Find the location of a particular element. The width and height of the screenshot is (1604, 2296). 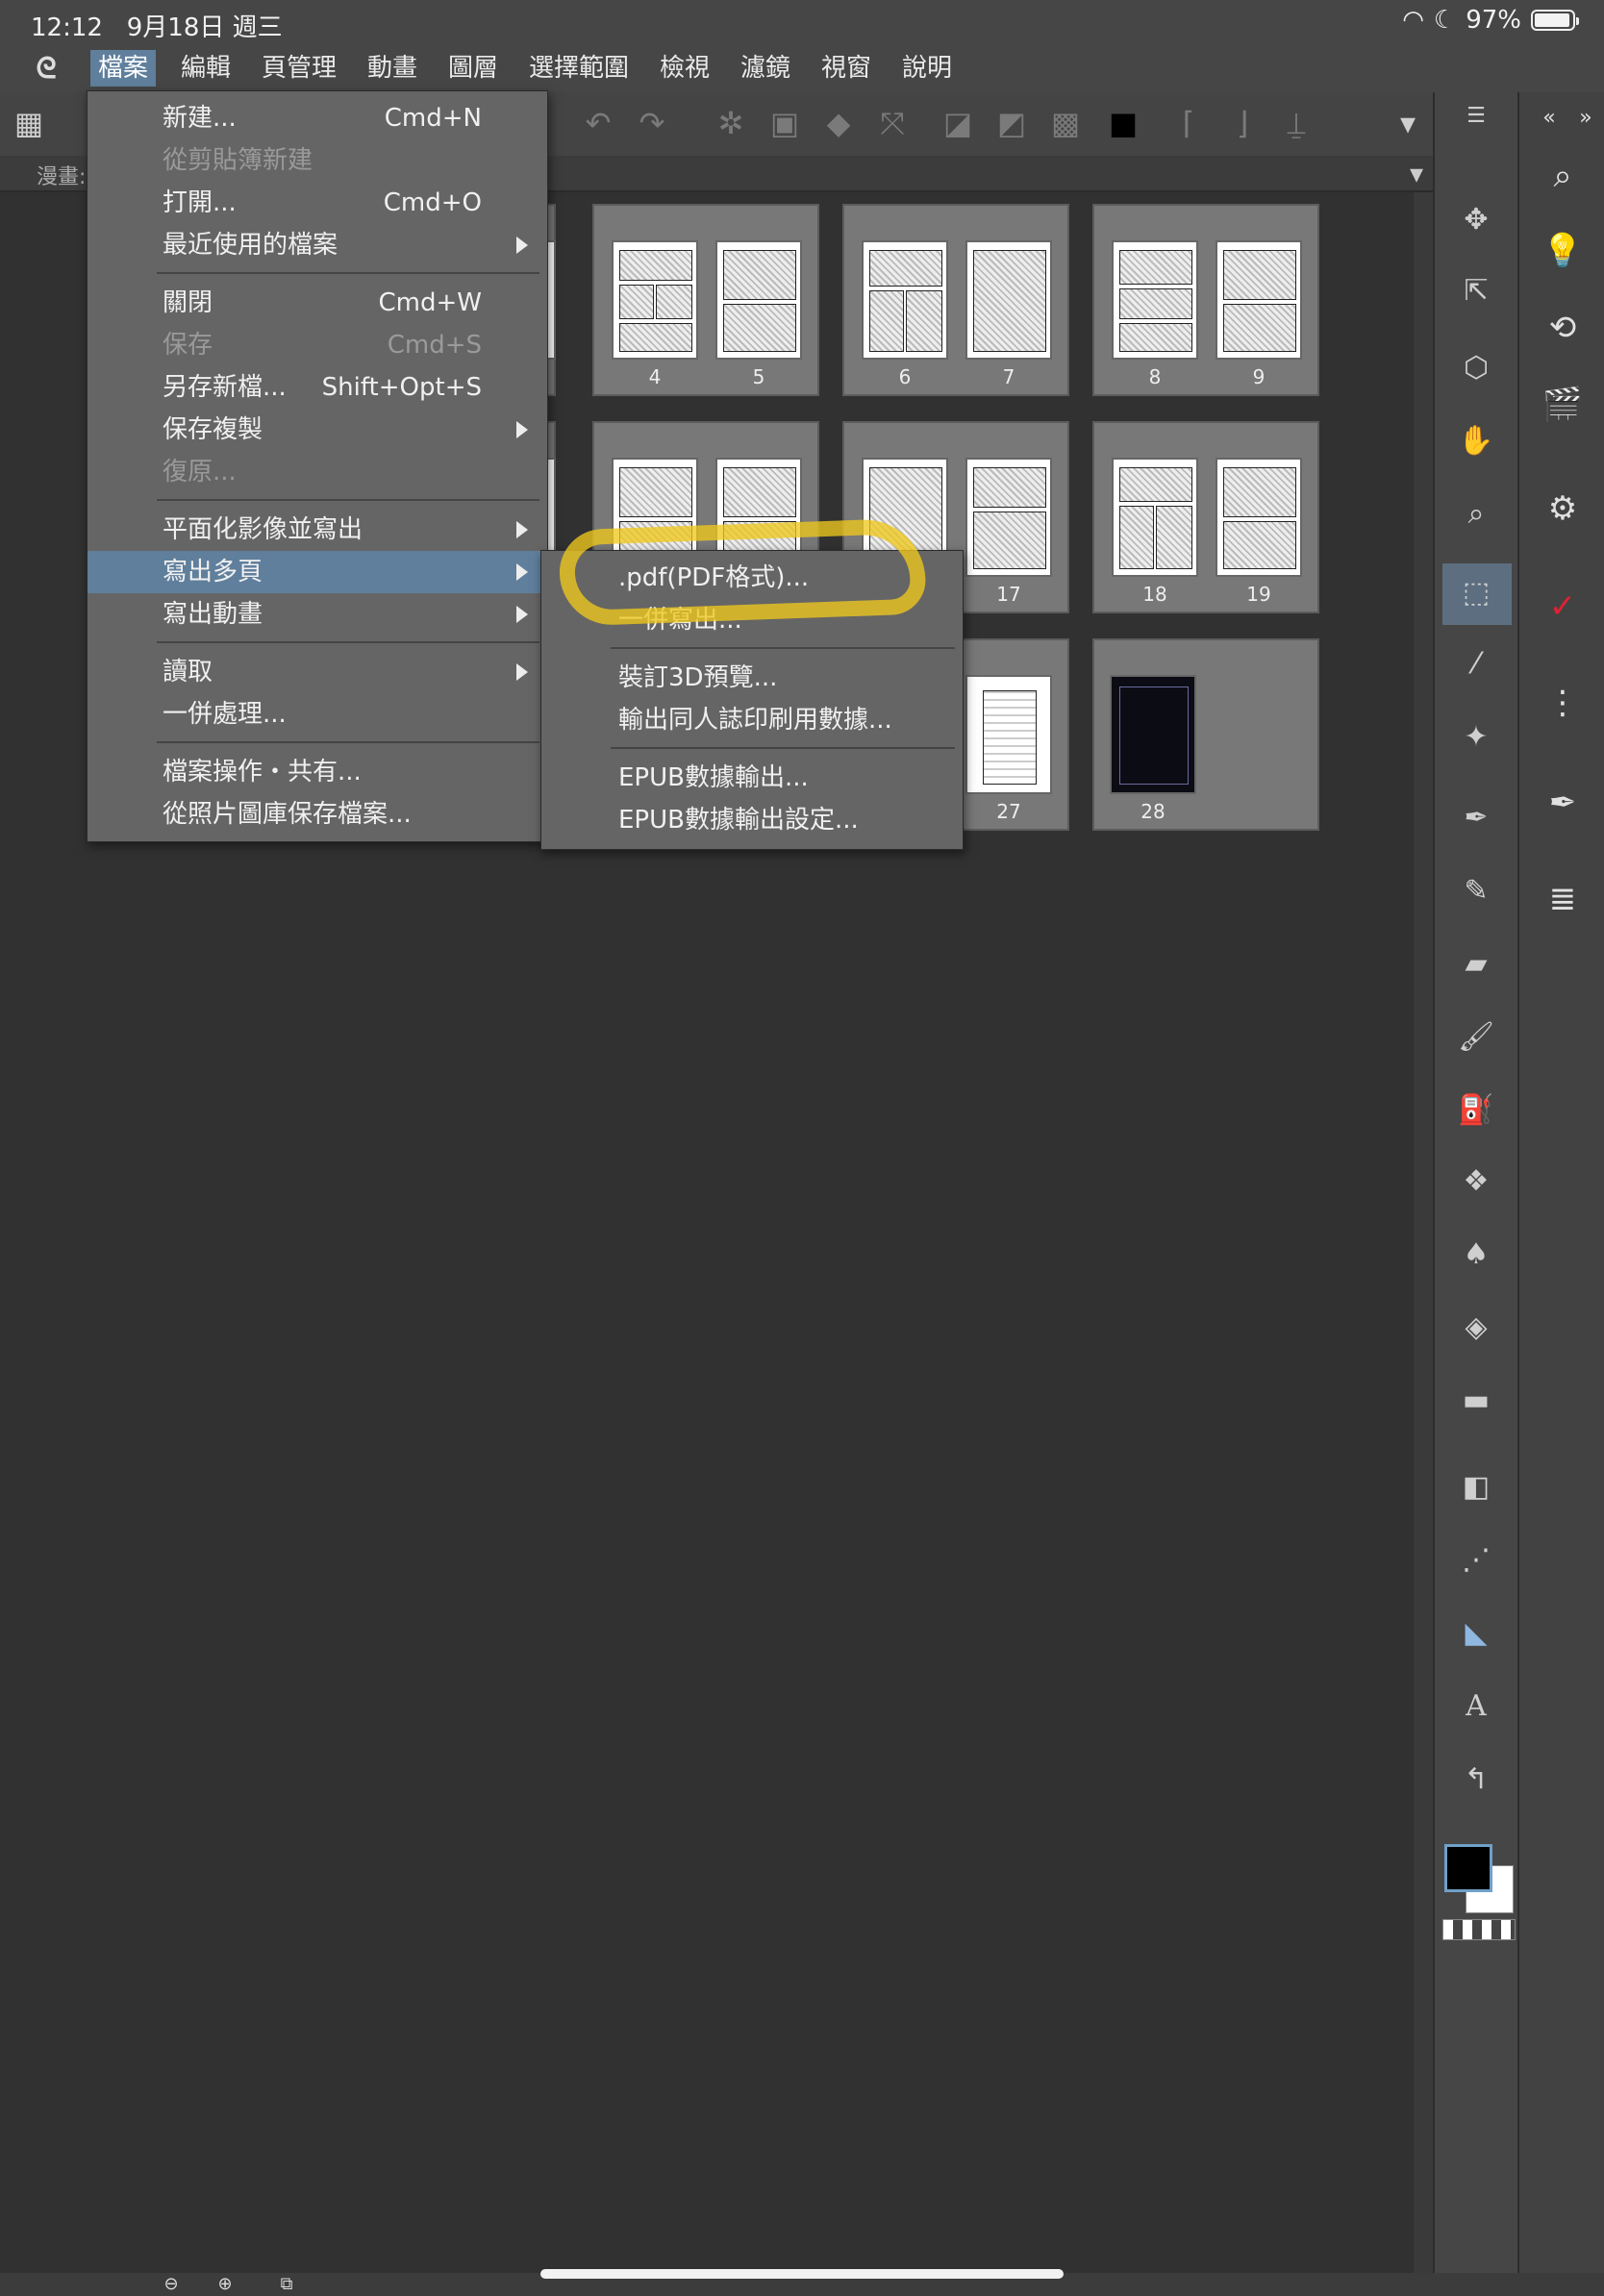

undo-icon: ↶ is located at coordinates (598, 123).